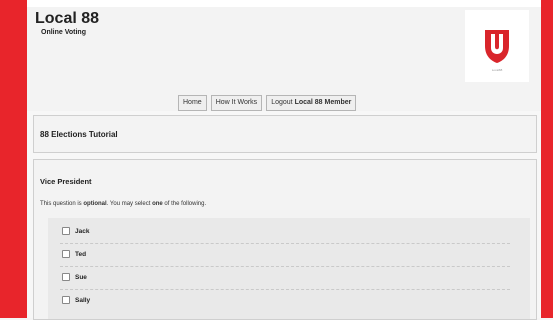 This screenshot has width=553, height=320. What do you see at coordinates (185, 204) in the screenshot?
I see `instr-text: of the following.` at bounding box center [185, 204].